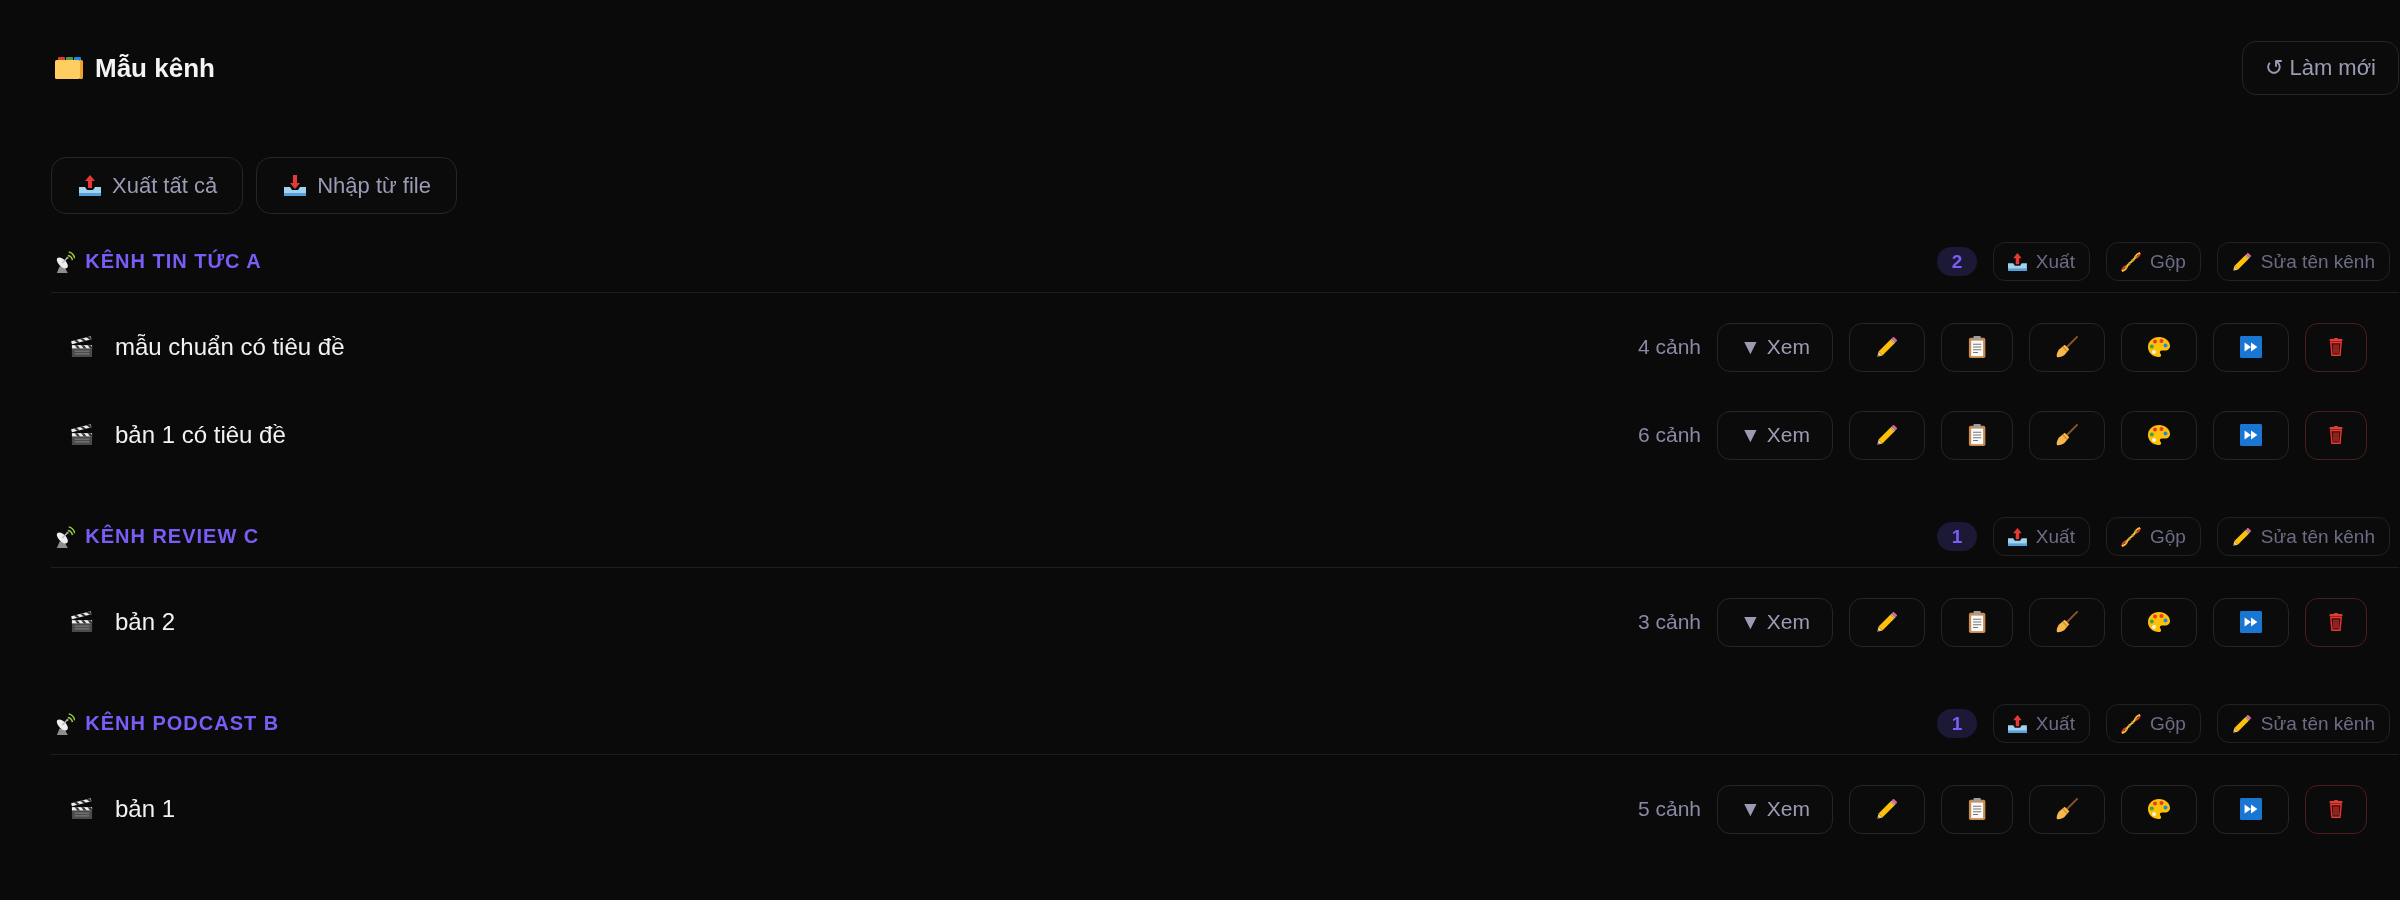 The image size is (2400, 900). What do you see at coordinates (356, 185) in the screenshot?
I see `import-file-button: Nhập từ file` at bounding box center [356, 185].